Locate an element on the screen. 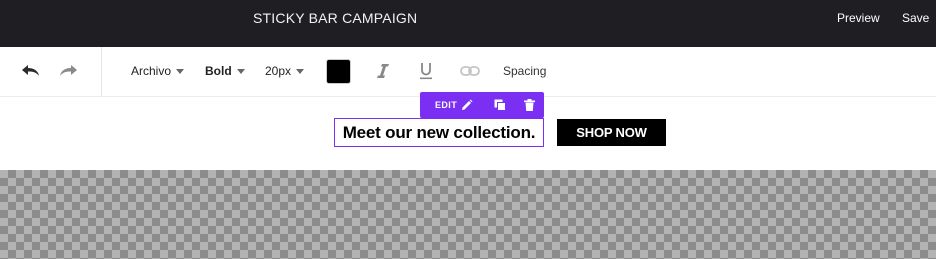  font-family-select: Archivo is located at coordinates (158, 71).